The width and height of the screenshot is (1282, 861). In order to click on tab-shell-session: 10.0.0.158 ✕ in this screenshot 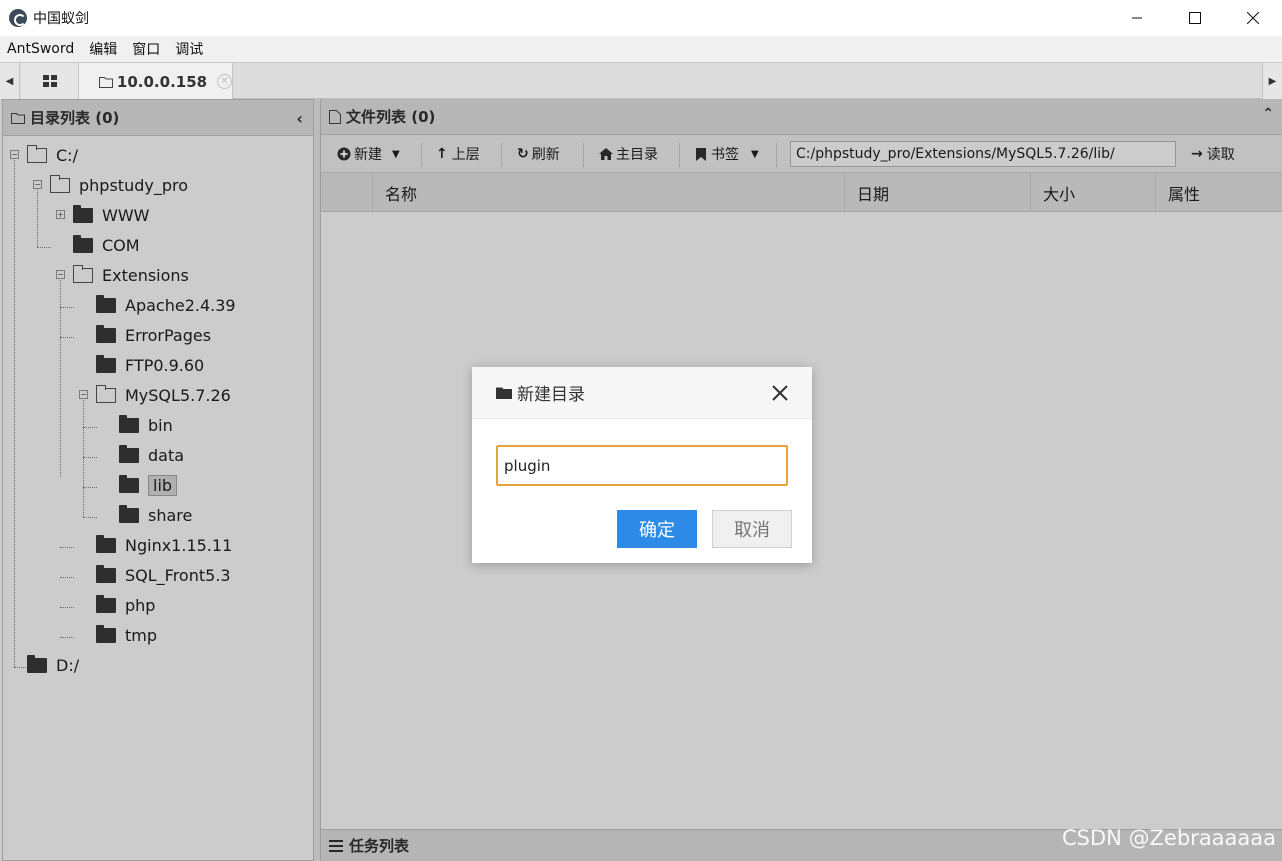, I will do `click(156, 81)`.